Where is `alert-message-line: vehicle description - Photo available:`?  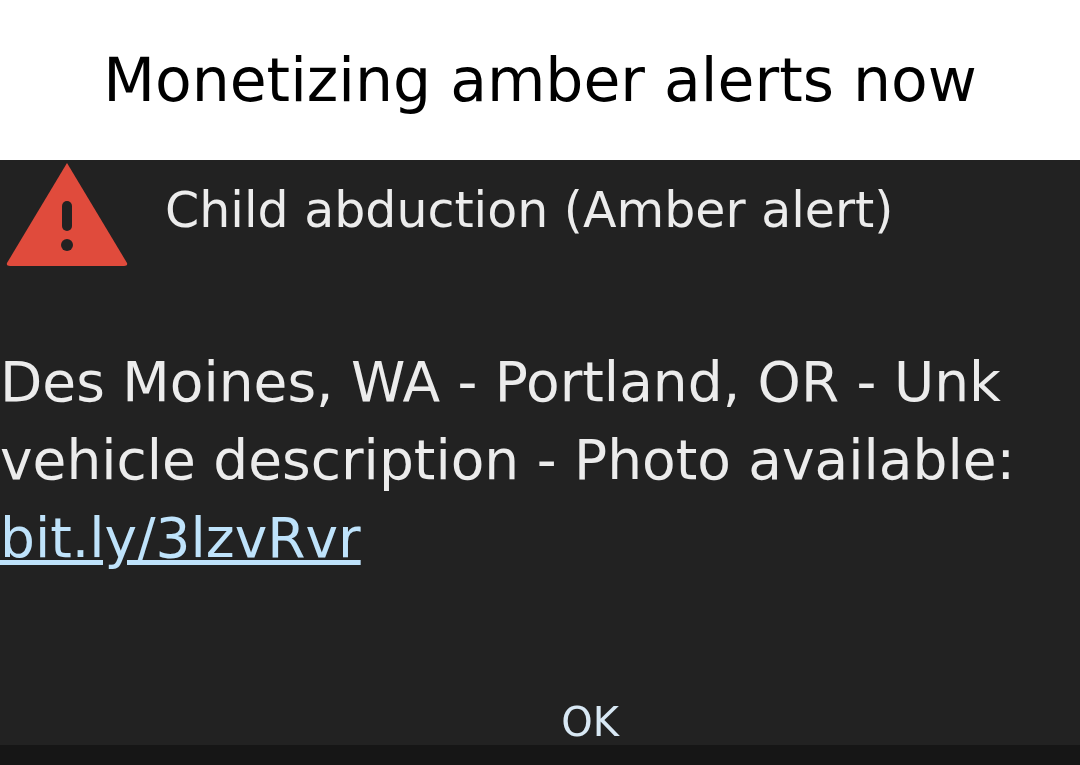 alert-message-line: vehicle description - Photo available: is located at coordinates (508, 460).